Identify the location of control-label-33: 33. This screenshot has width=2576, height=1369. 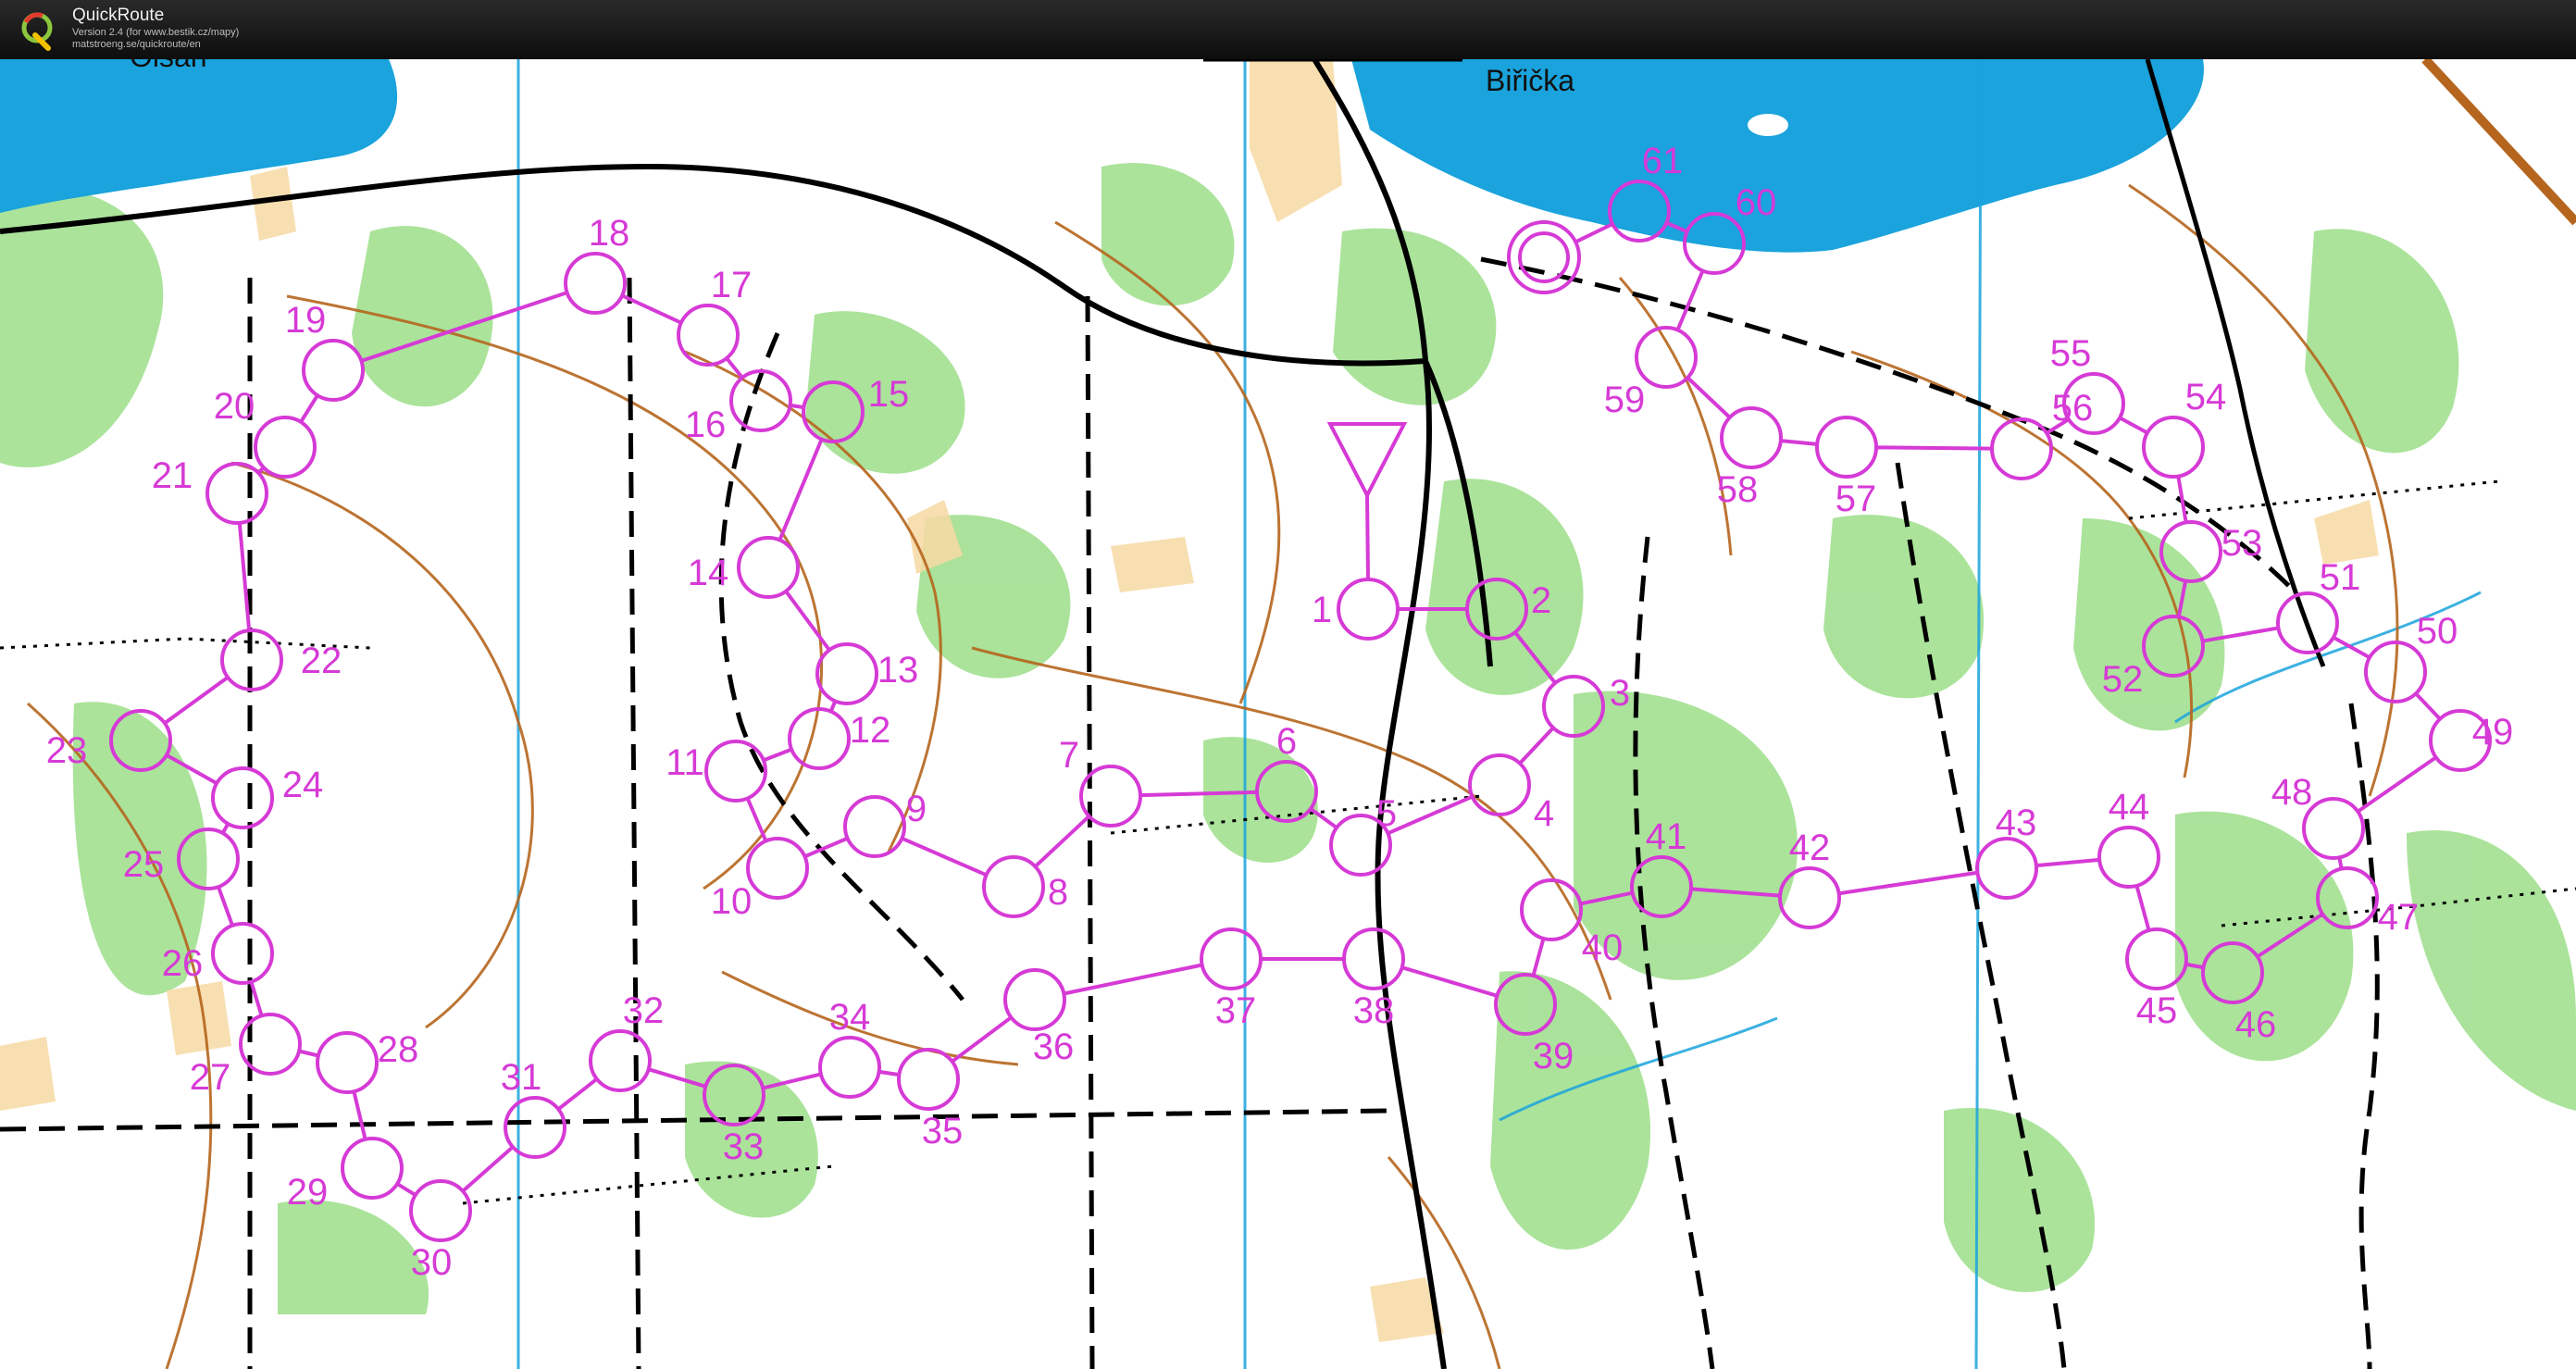
(744, 1146).